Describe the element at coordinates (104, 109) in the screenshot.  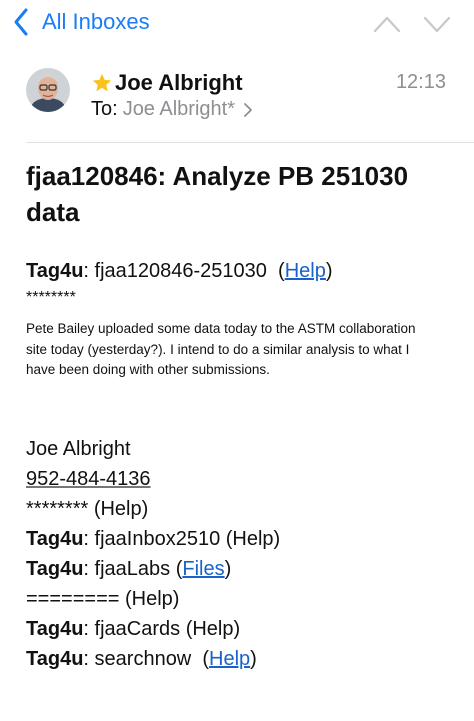
I see `to-prefix: To:` at that location.